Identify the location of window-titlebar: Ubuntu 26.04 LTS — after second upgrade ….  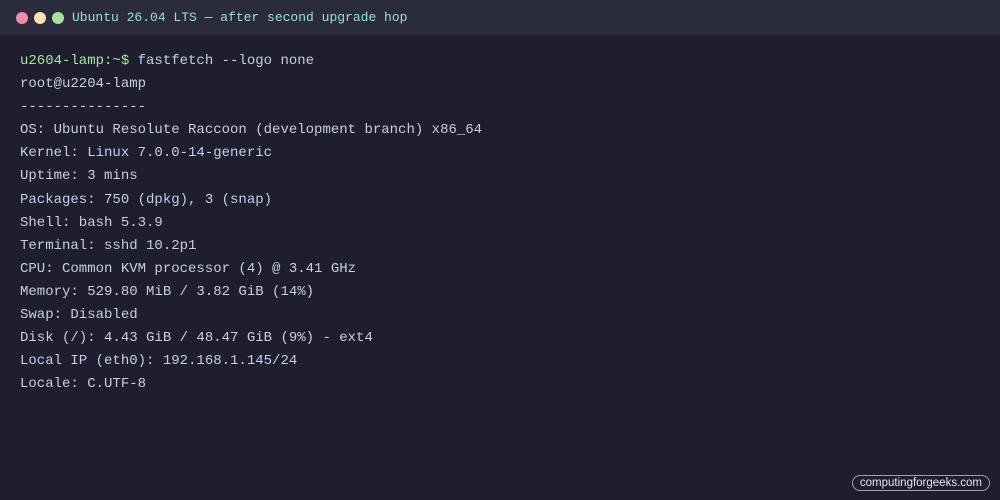
(500, 17).